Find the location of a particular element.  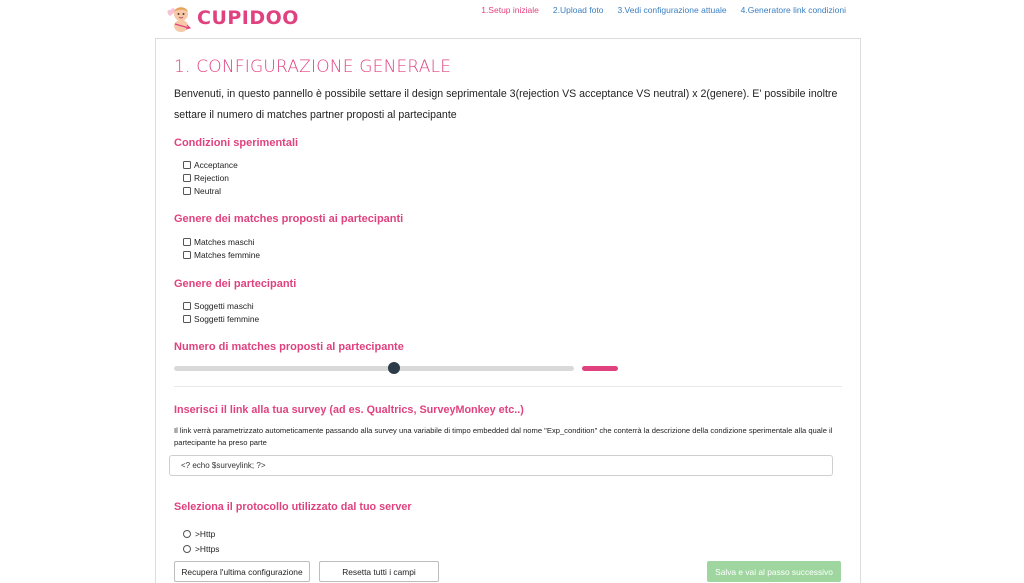

nav-step-upload: 2.Upload foto is located at coordinates (578, 10).